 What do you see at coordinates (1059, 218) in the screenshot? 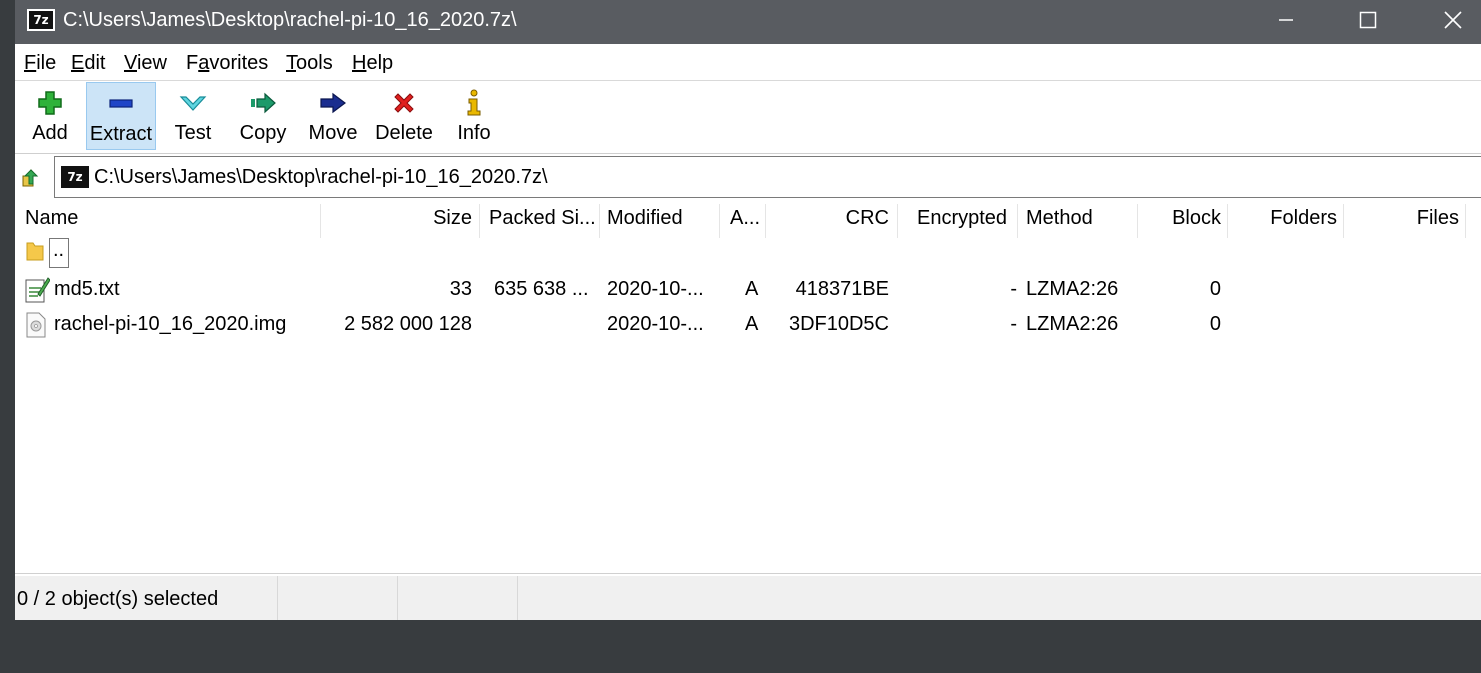
I see `column-method: Method` at bounding box center [1059, 218].